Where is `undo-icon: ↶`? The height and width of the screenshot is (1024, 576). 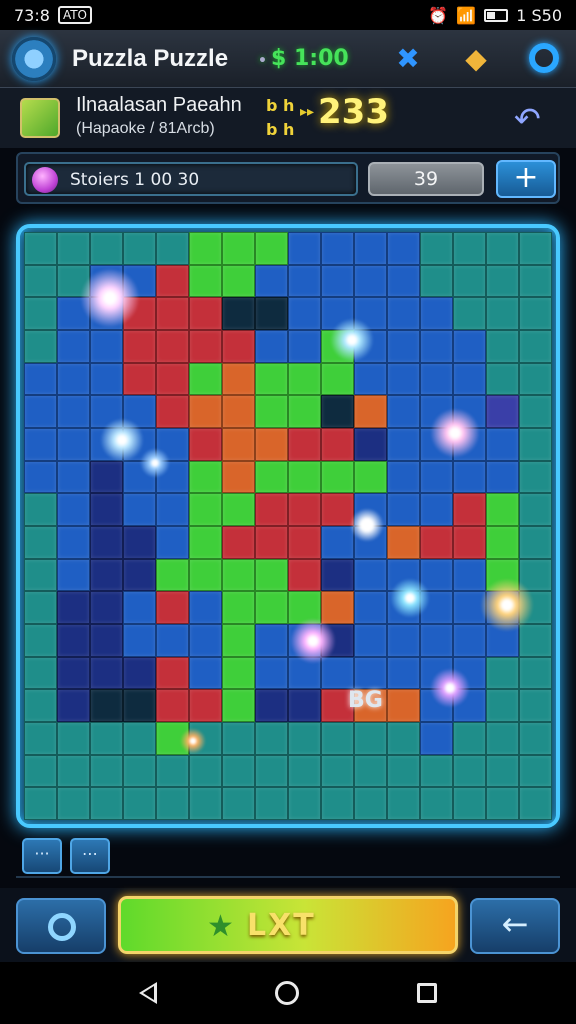
undo-icon: ↶ is located at coordinates (527, 119).